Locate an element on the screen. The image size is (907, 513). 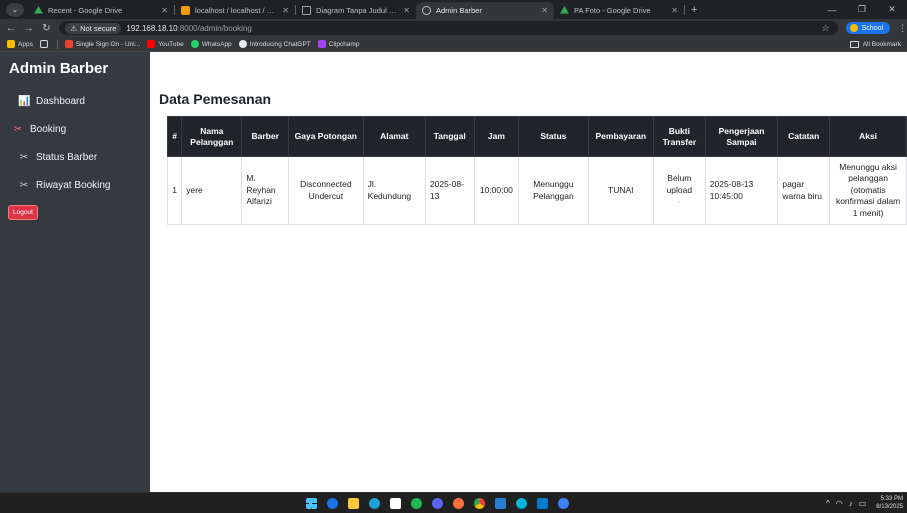
app-11-icon is located at coordinates (521, 503).